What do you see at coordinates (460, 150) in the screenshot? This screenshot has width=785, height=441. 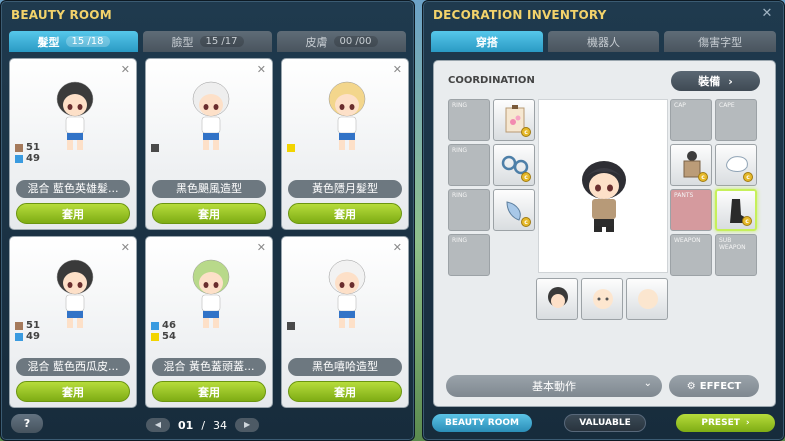 I see `slot-ring-2-label: RING` at bounding box center [460, 150].